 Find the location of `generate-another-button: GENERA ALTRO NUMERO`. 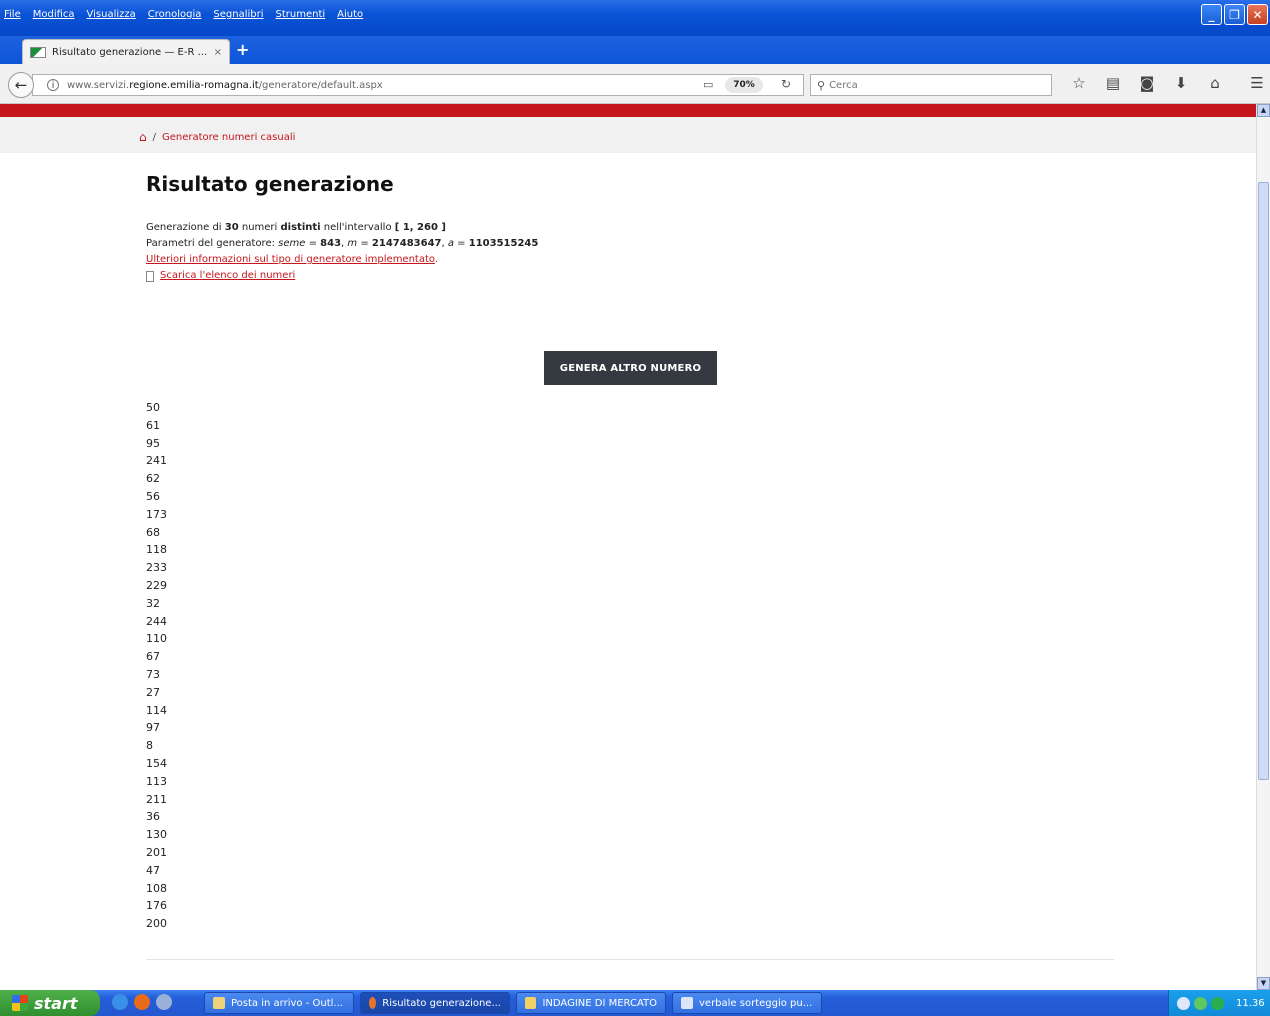

generate-another-button: GENERA ALTRO NUMERO is located at coordinates (630, 368).